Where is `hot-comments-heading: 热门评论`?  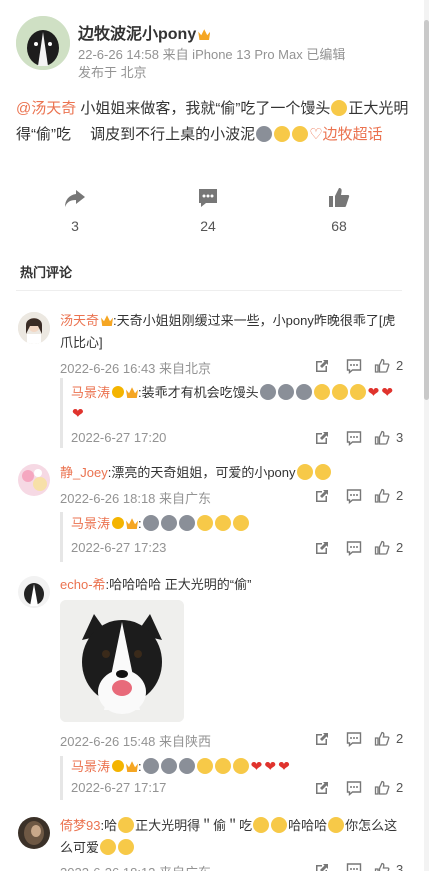
hot-comments-heading: 热门评论 is located at coordinates (46, 272).